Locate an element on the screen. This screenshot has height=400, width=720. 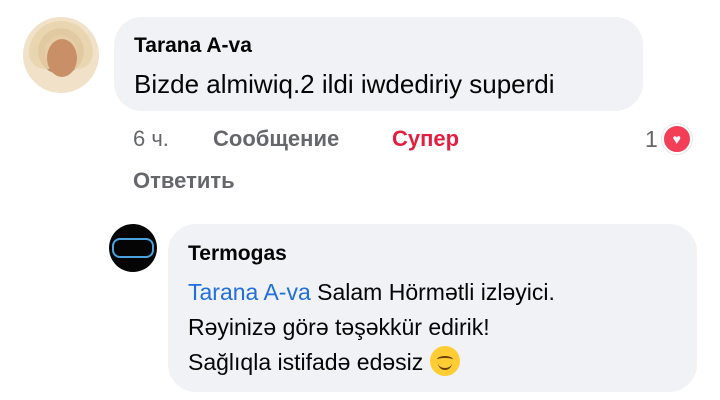
reaction-count: 1 is located at coordinates (651, 138).